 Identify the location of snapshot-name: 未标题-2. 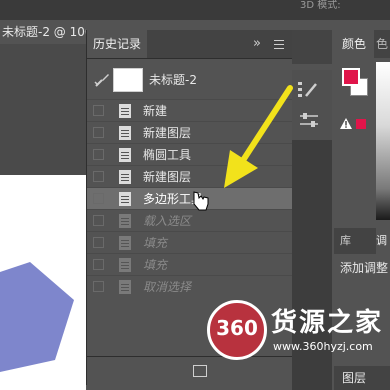
(173, 80).